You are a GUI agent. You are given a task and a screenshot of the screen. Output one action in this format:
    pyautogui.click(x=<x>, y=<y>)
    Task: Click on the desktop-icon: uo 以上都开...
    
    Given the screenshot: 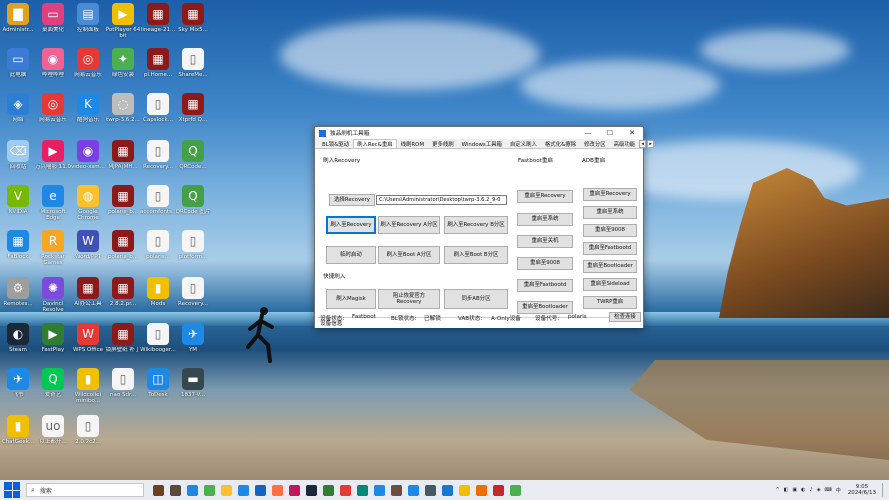 What is the action you would take?
    pyautogui.click(x=53, y=438)
    